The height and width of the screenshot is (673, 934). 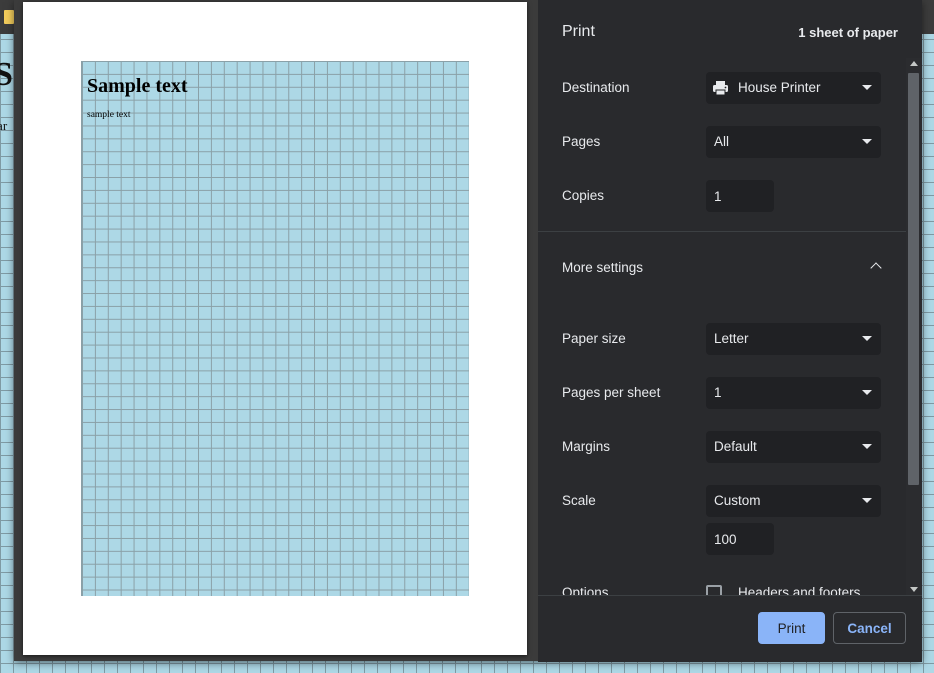 What do you see at coordinates (583, 195) in the screenshot?
I see `copies-label: Copies` at bounding box center [583, 195].